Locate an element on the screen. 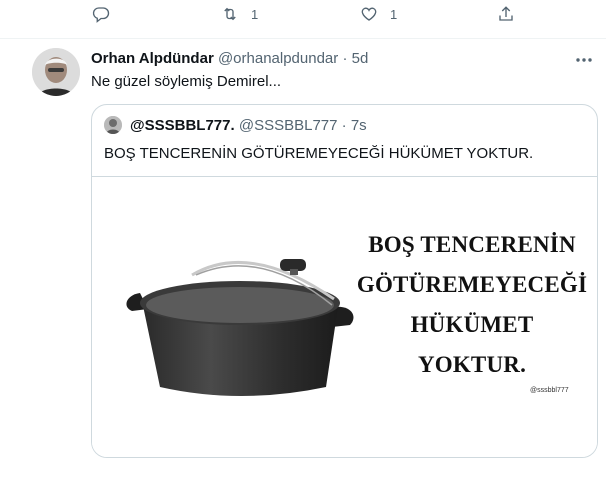  retweet-icon is located at coordinates (230, 14).